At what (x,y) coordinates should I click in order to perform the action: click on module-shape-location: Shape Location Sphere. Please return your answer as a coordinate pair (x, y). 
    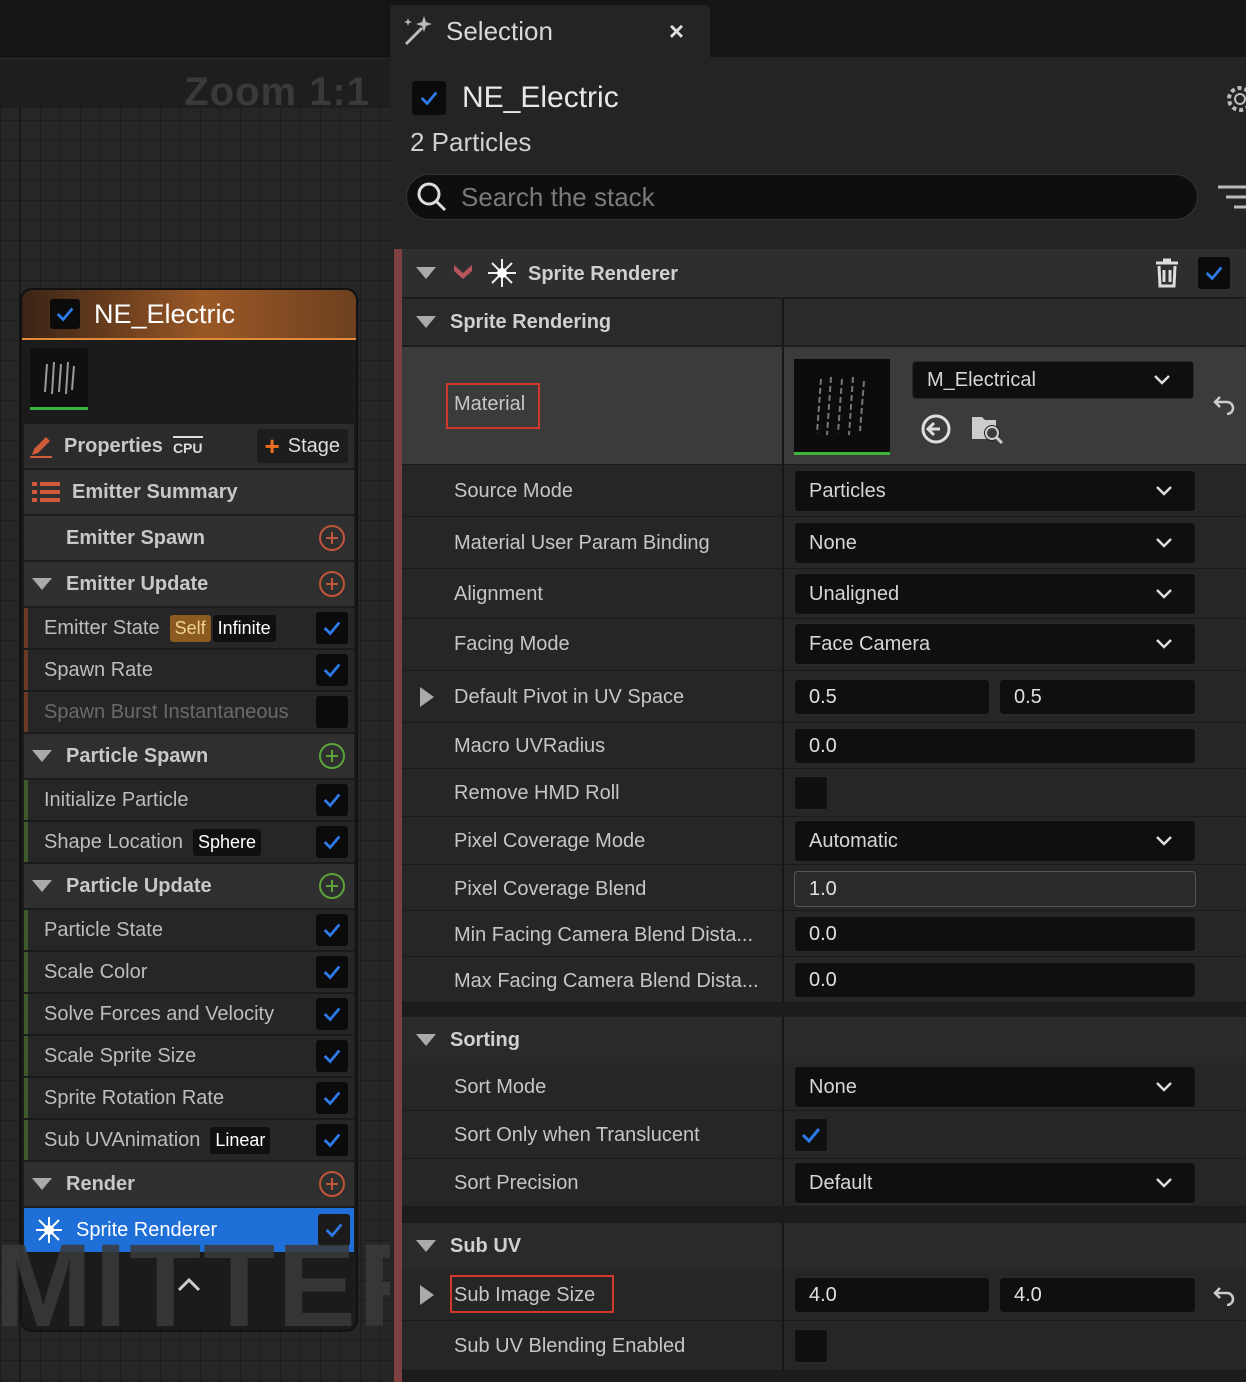
    Looking at the image, I should click on (189, 842).